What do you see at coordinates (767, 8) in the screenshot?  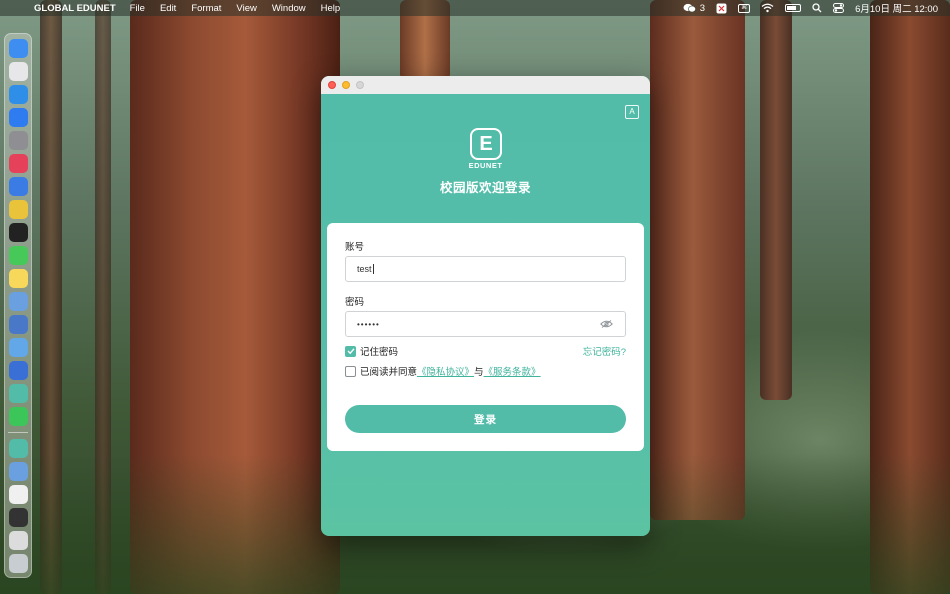 I see `wifi-icon` at bounding box center [767, 8].